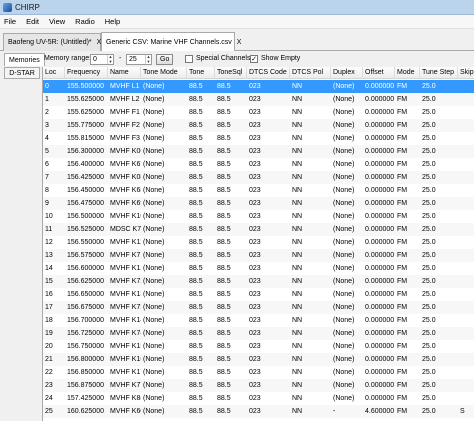 Image resolution: width=474 pixels, height=421 pixels. Describe the element at coordinates (54, 164) in the screenshot. I see `cell-loc: 6` at that location.